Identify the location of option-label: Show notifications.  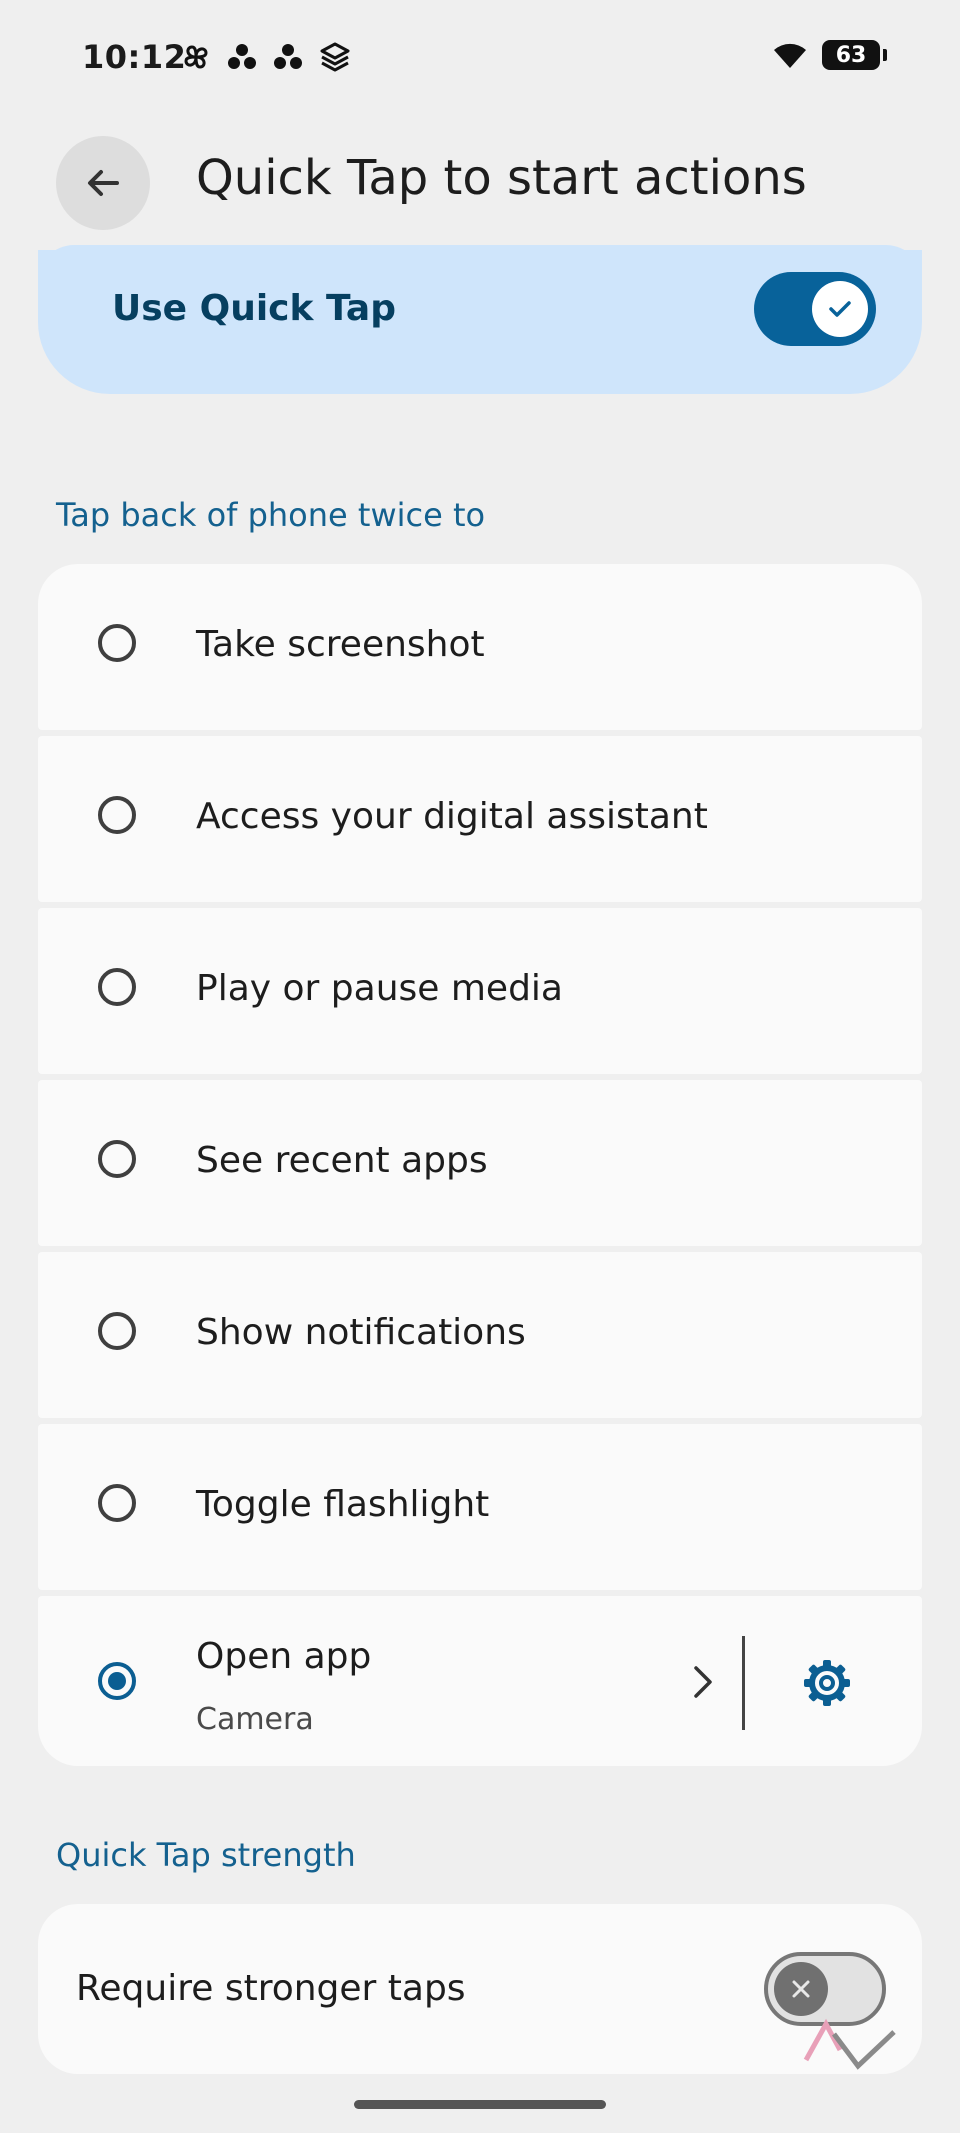
(361, 1332).